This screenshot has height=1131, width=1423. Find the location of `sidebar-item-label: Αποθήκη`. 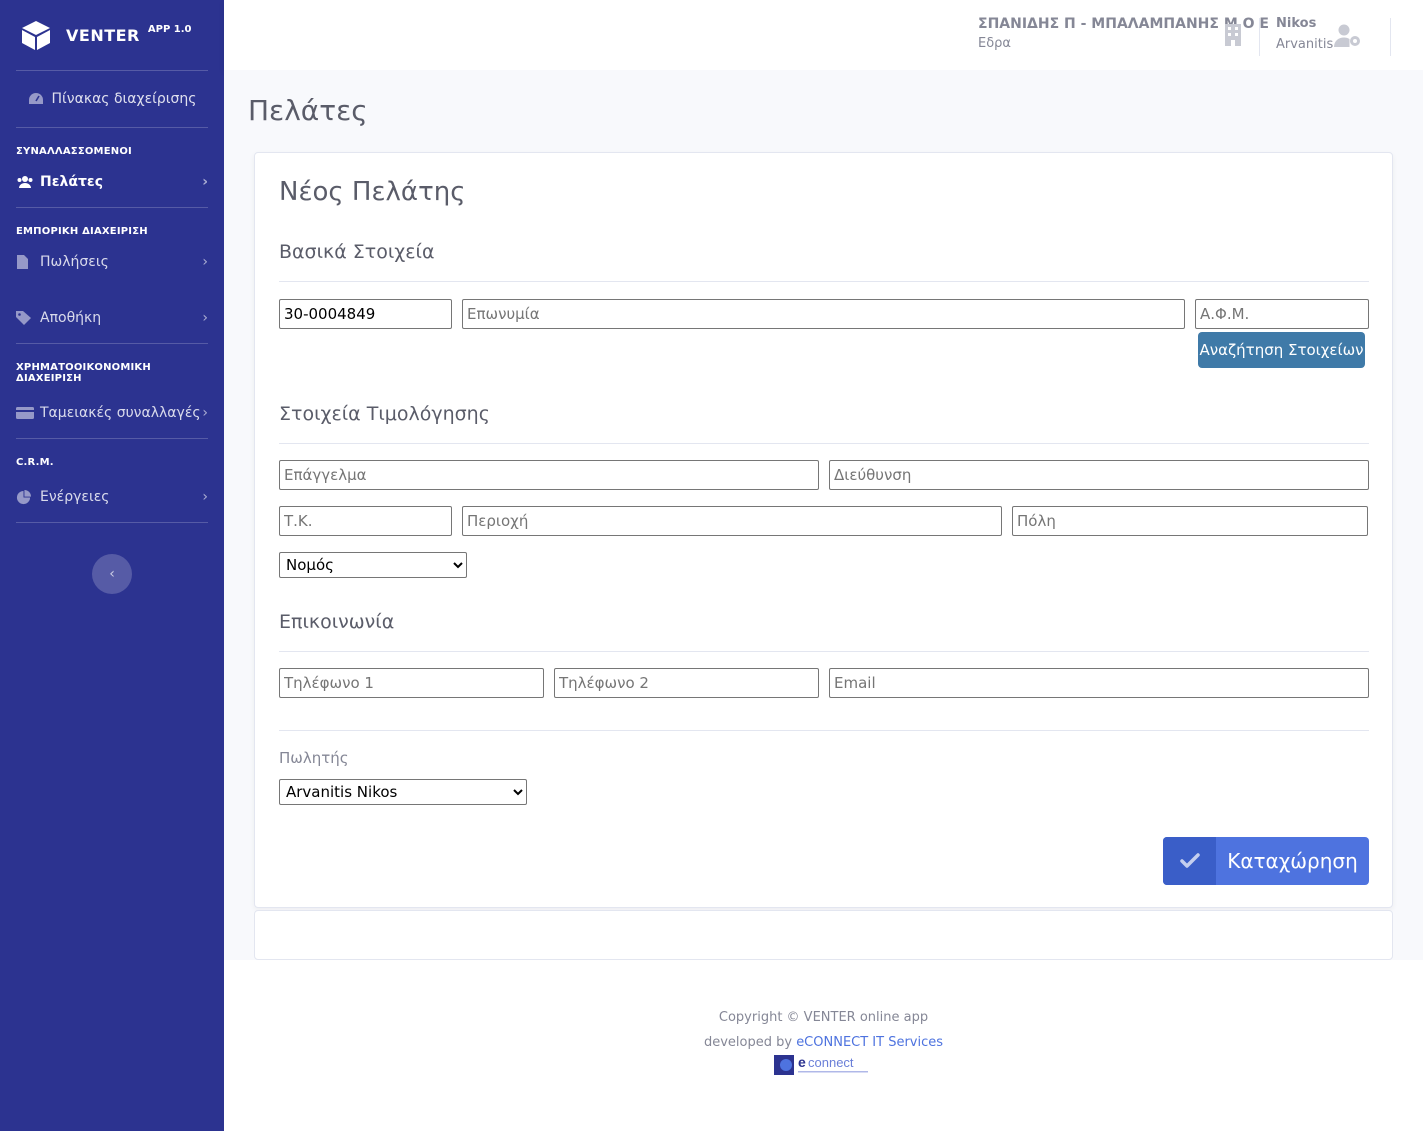

sidebar-item-label: Αποθήκη is located at coordinates (71, 318).